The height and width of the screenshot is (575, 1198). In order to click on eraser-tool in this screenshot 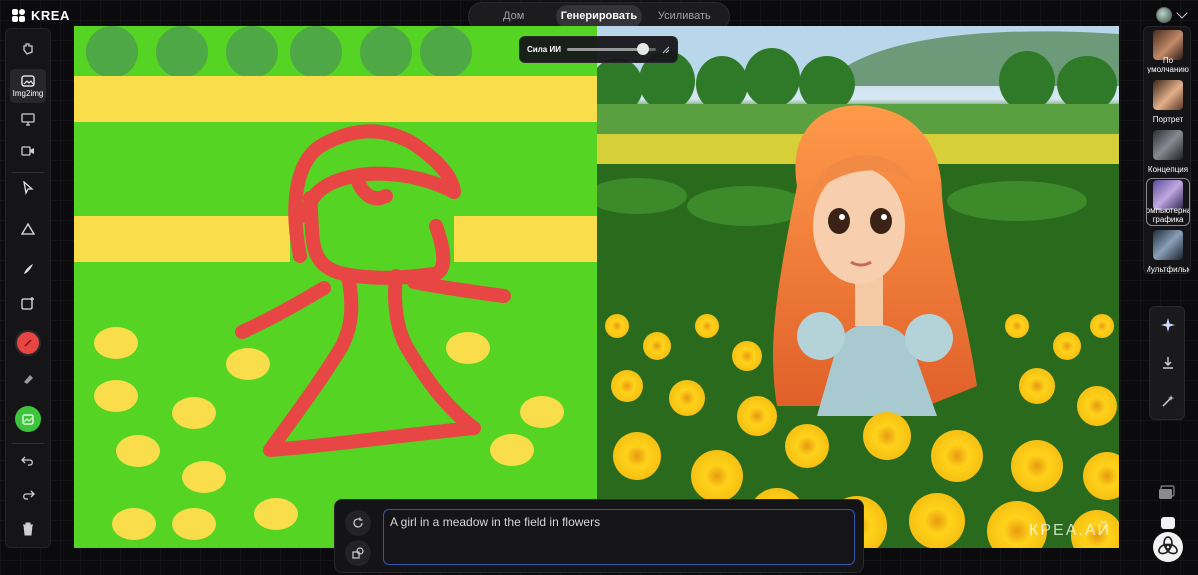, I will do `click(28, 379)`.